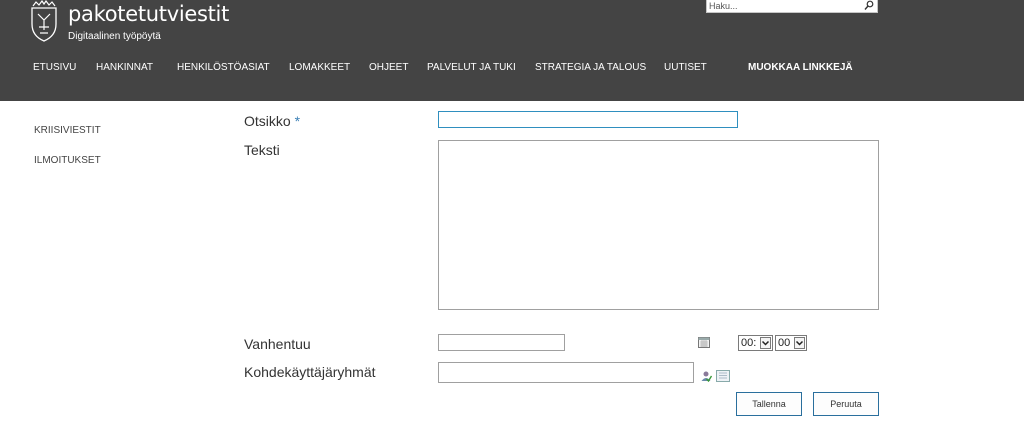 This screenshot has width=1024, height=425. I want to click on title-field-label: Otsikko *, so click(272, 121).